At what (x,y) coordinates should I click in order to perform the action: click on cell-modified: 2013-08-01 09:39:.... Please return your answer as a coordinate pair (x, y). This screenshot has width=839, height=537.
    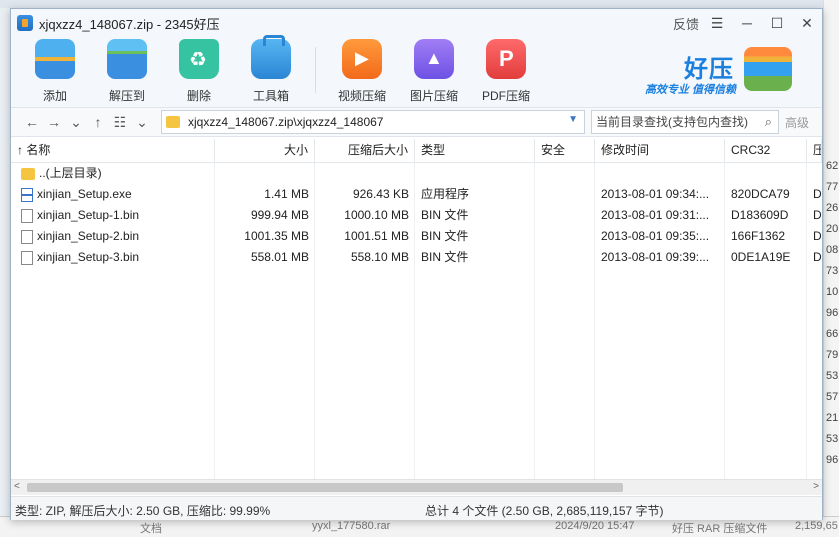
    Looking at the image, I should click on (655, 257).